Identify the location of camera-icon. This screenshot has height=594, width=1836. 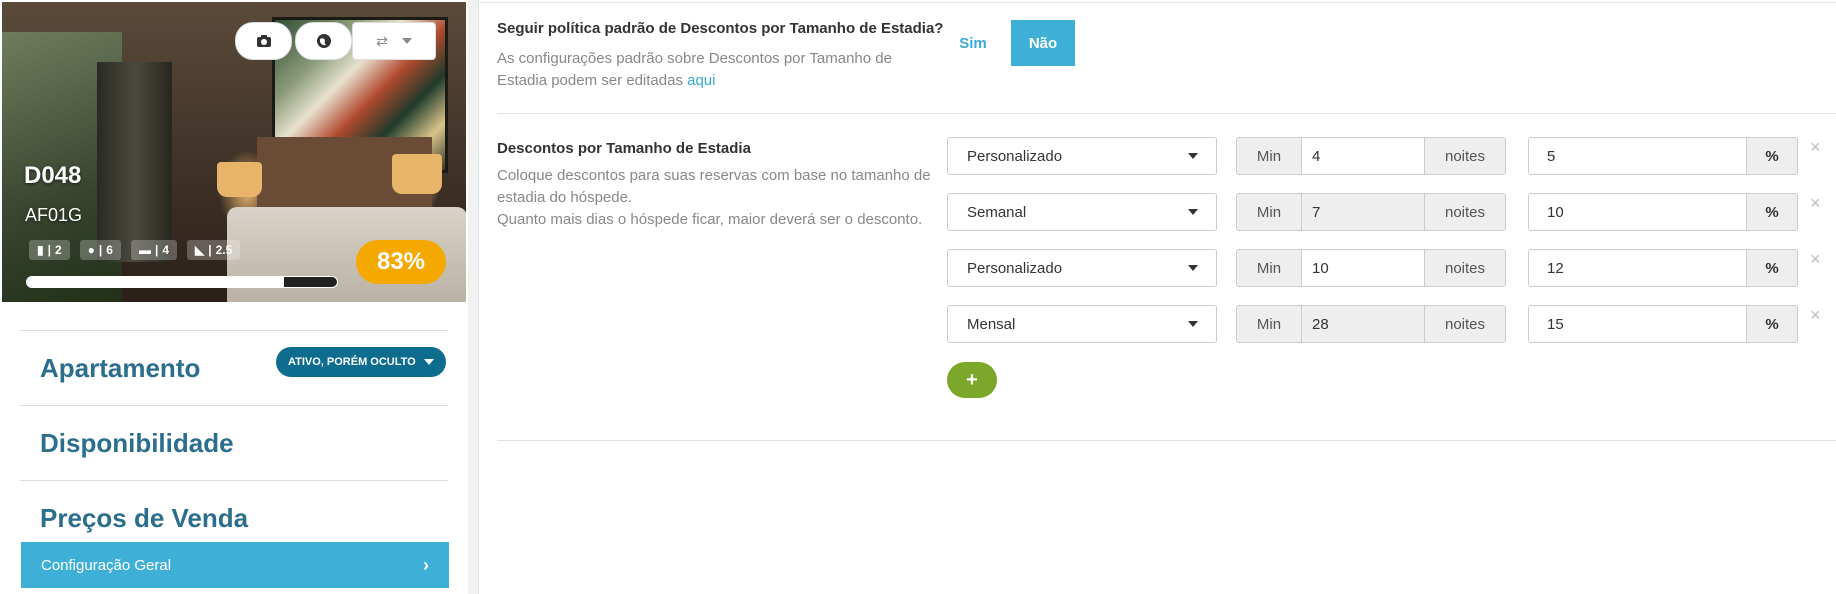
(263, 41).